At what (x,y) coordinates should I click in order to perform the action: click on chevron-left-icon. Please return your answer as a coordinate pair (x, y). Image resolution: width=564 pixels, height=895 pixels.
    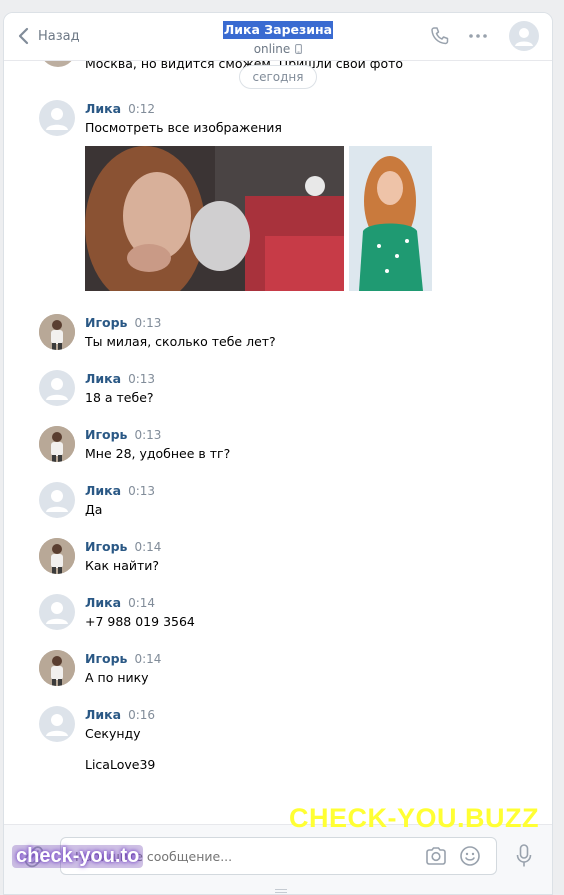
    Looking at the image, I should click on (23, 36).